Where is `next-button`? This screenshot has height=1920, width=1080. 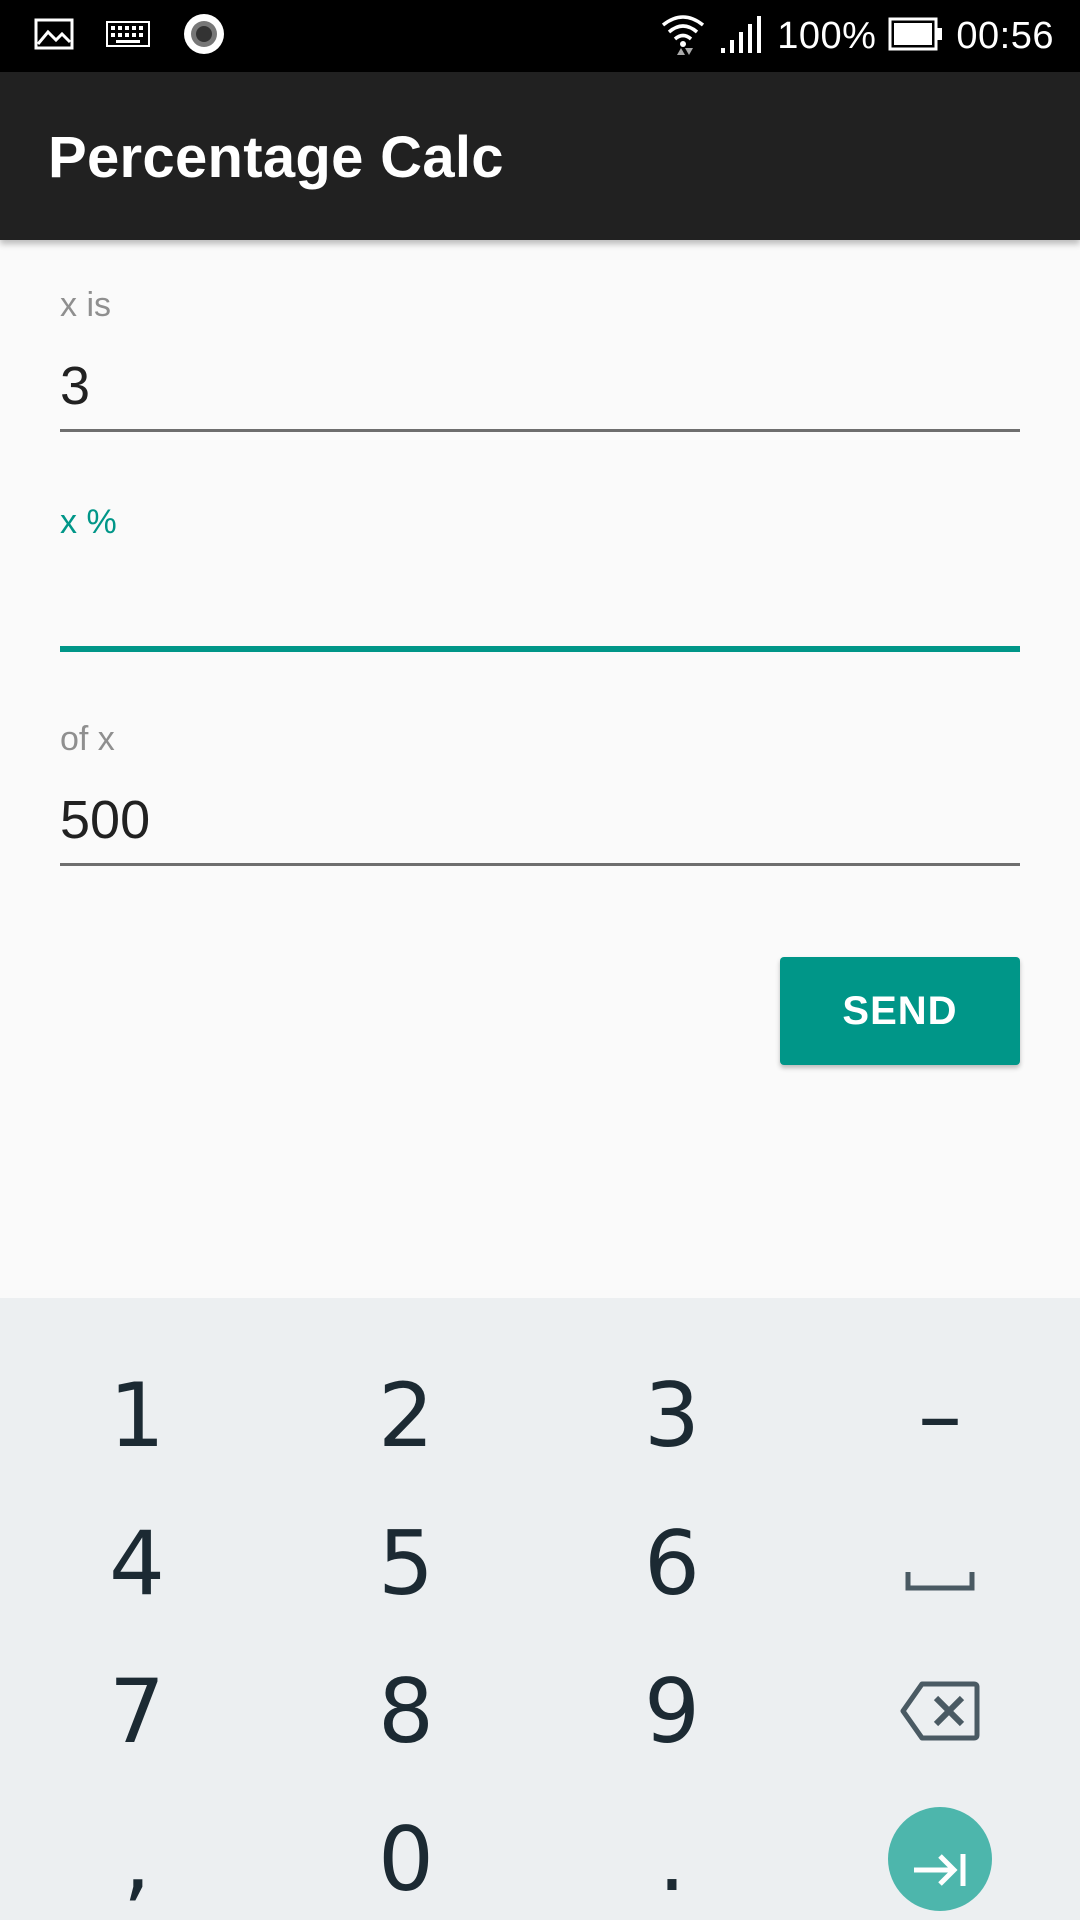 next-button is located at coordinates (940, 1859).